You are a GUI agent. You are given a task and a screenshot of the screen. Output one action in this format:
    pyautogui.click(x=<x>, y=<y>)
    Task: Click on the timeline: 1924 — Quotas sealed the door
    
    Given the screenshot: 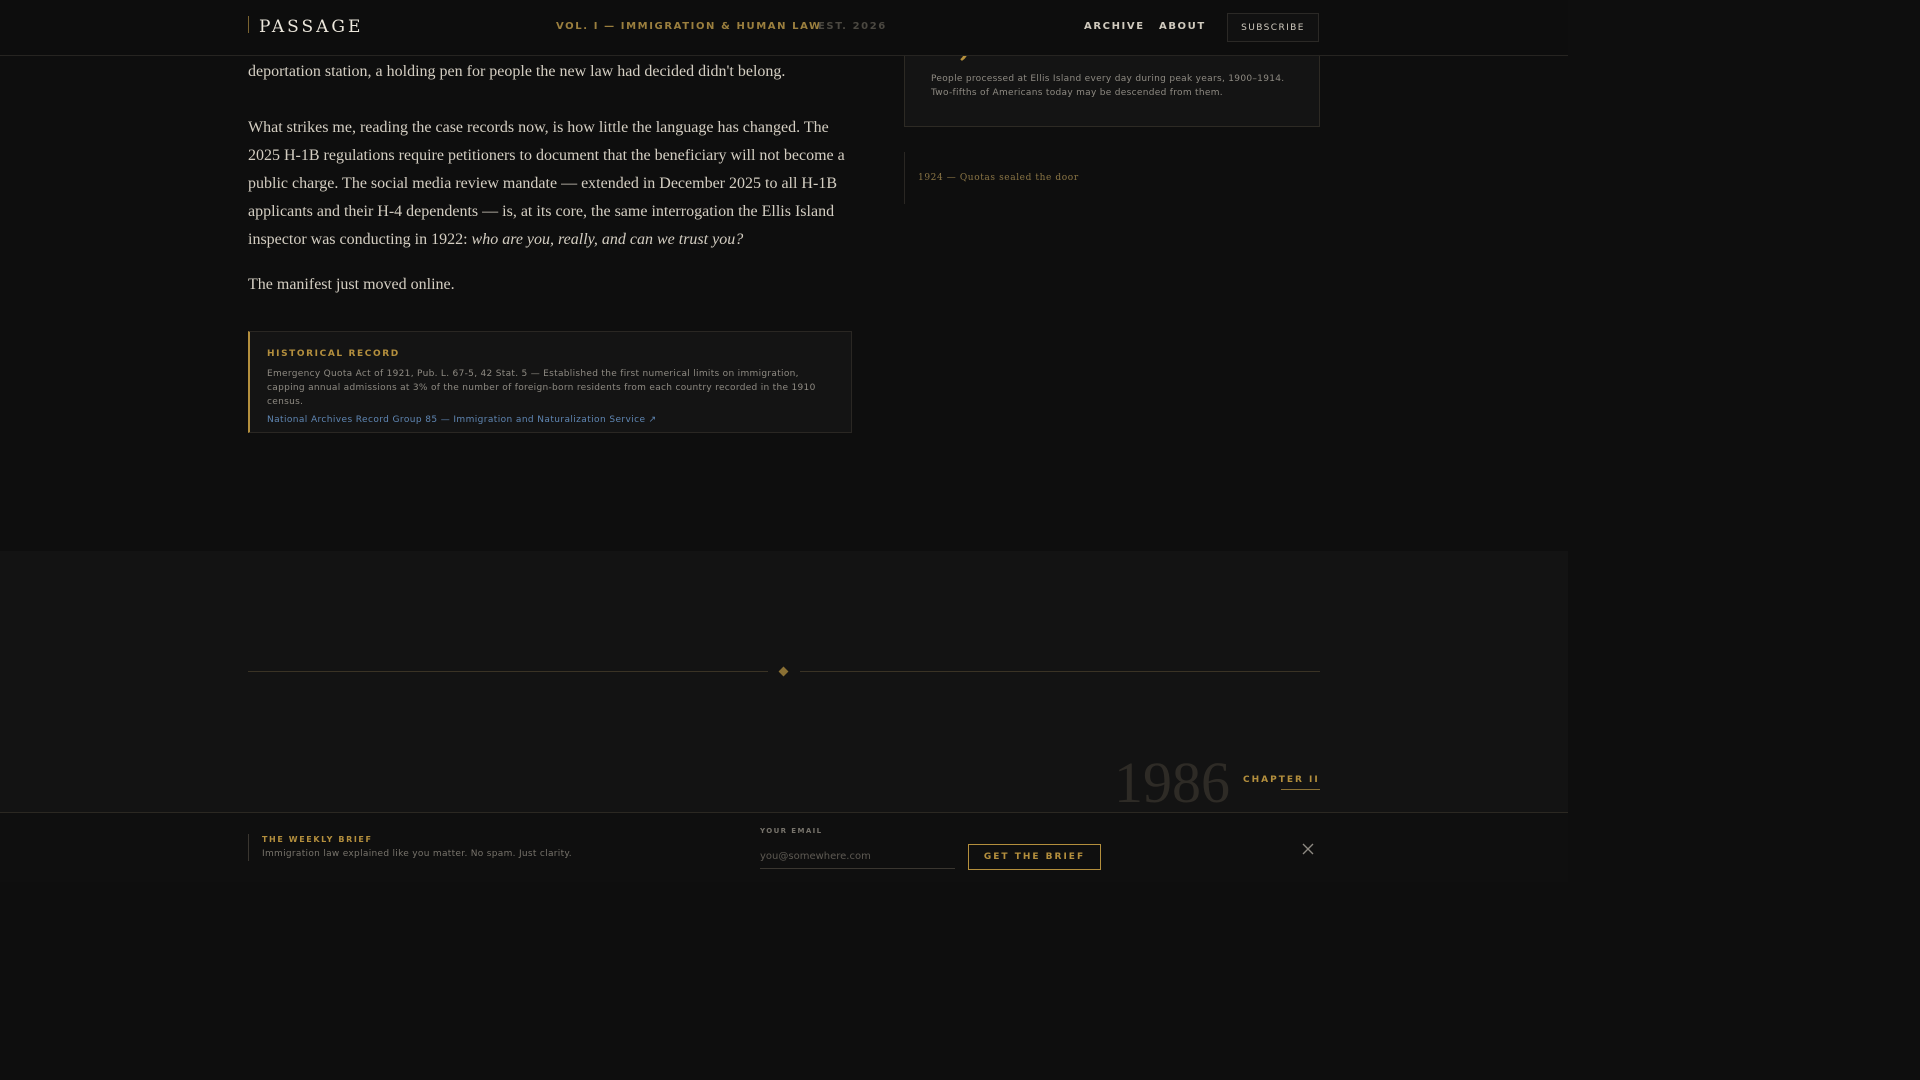 What is the action you would take?
    pyautogui.click(x=991, y=178)
    